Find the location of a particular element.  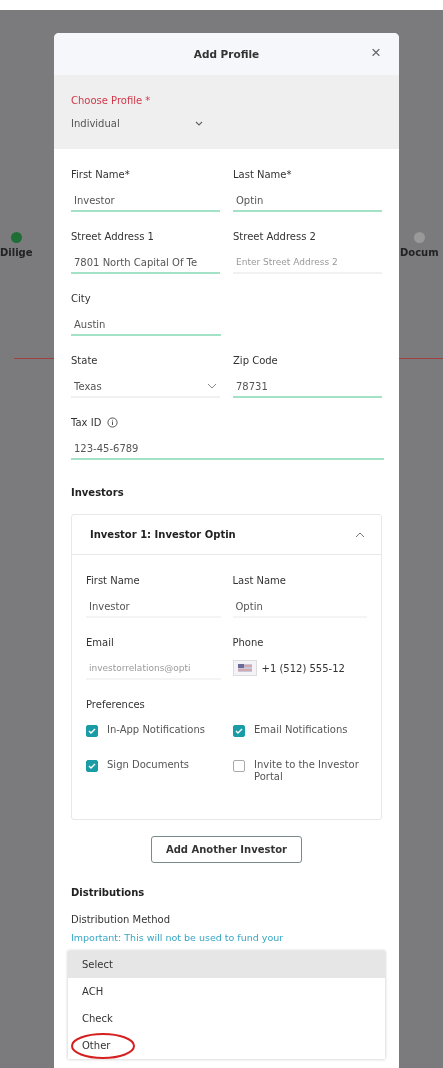

step-label: Dilige is located at coordinates (16, 252).